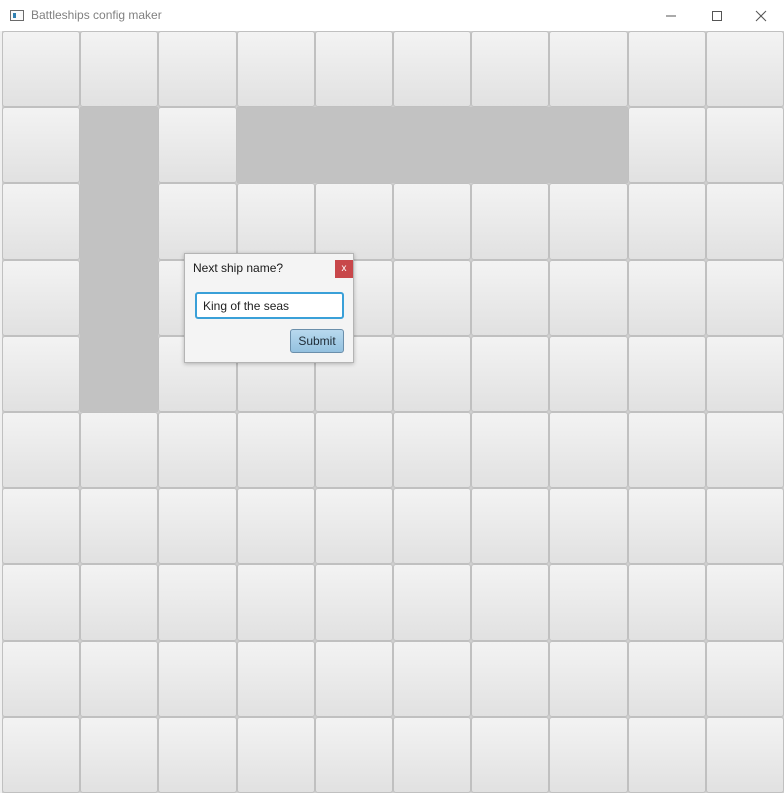 Image resolution: width=784 pixels, height=793 pixels. I want to click on close-window-button, so click(761, 15).